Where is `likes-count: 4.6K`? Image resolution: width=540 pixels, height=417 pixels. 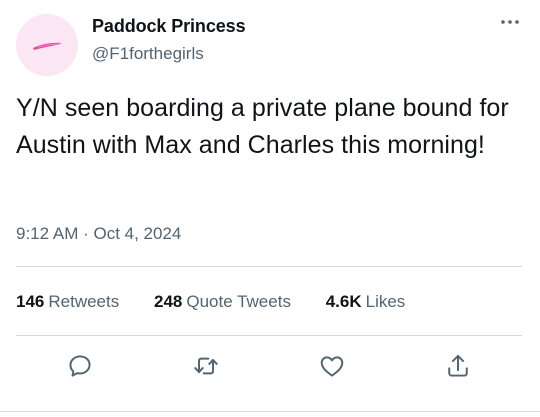
likes-count: 4.6K is located at coordinates (343, 301).